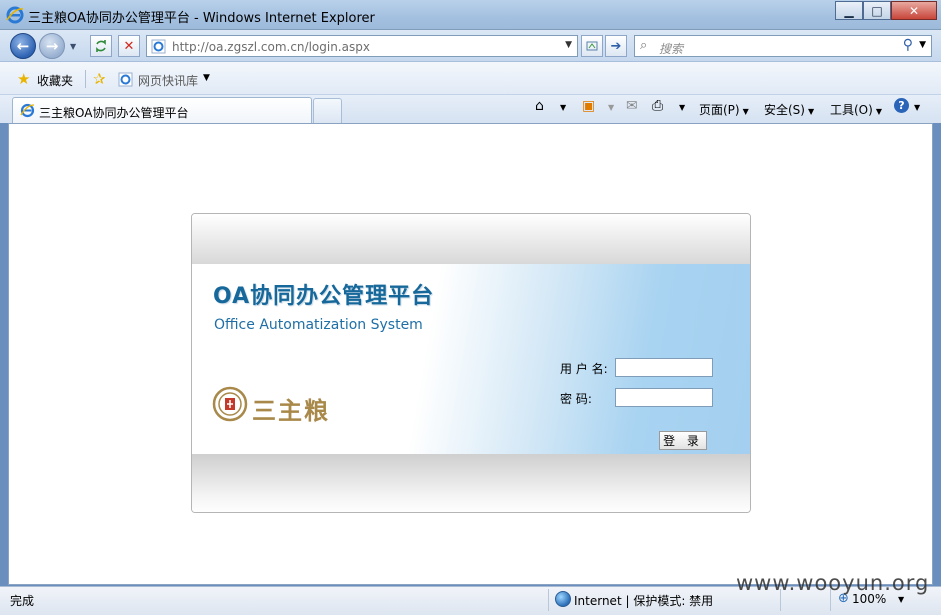  What do you see at coordinates (52, 46) in the screenshot?
I see `forward-button: →` at bounding box center [52, 46].